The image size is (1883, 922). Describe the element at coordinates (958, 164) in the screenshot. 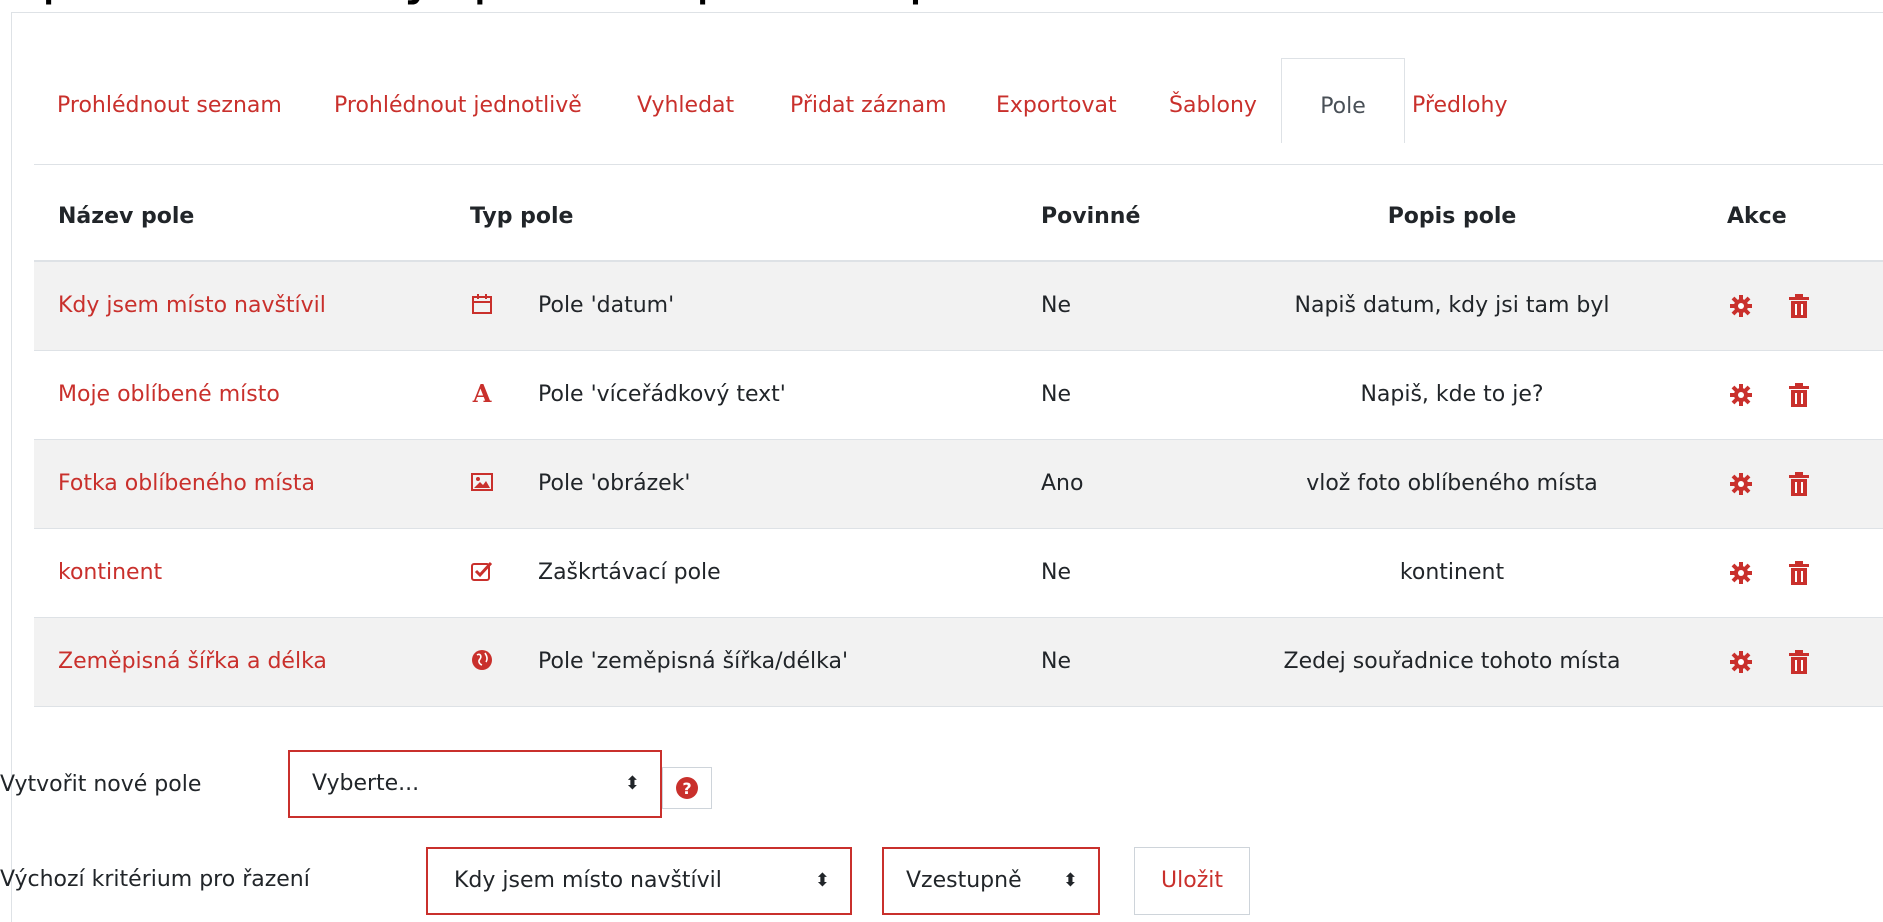

I see `tab-divider` at that location.